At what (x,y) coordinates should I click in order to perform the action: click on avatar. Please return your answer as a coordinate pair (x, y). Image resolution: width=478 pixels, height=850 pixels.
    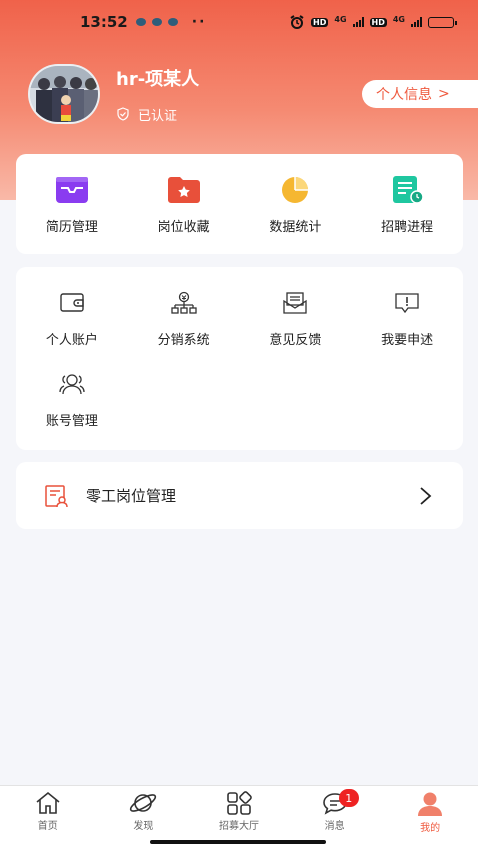
    Looking at the image, I should click on (64, 94).